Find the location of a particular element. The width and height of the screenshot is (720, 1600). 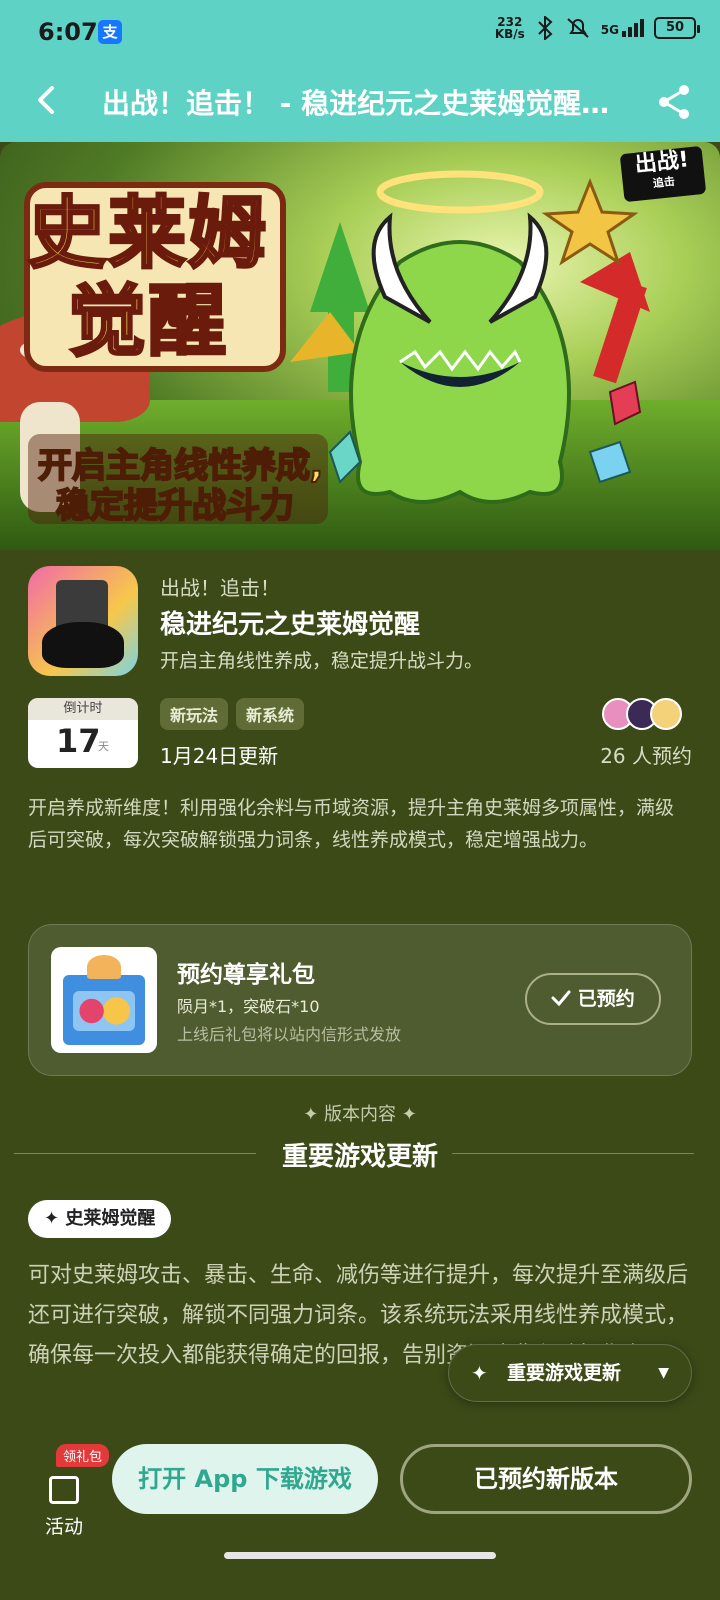

network-type: 5G is located at coordinates (609, 30).